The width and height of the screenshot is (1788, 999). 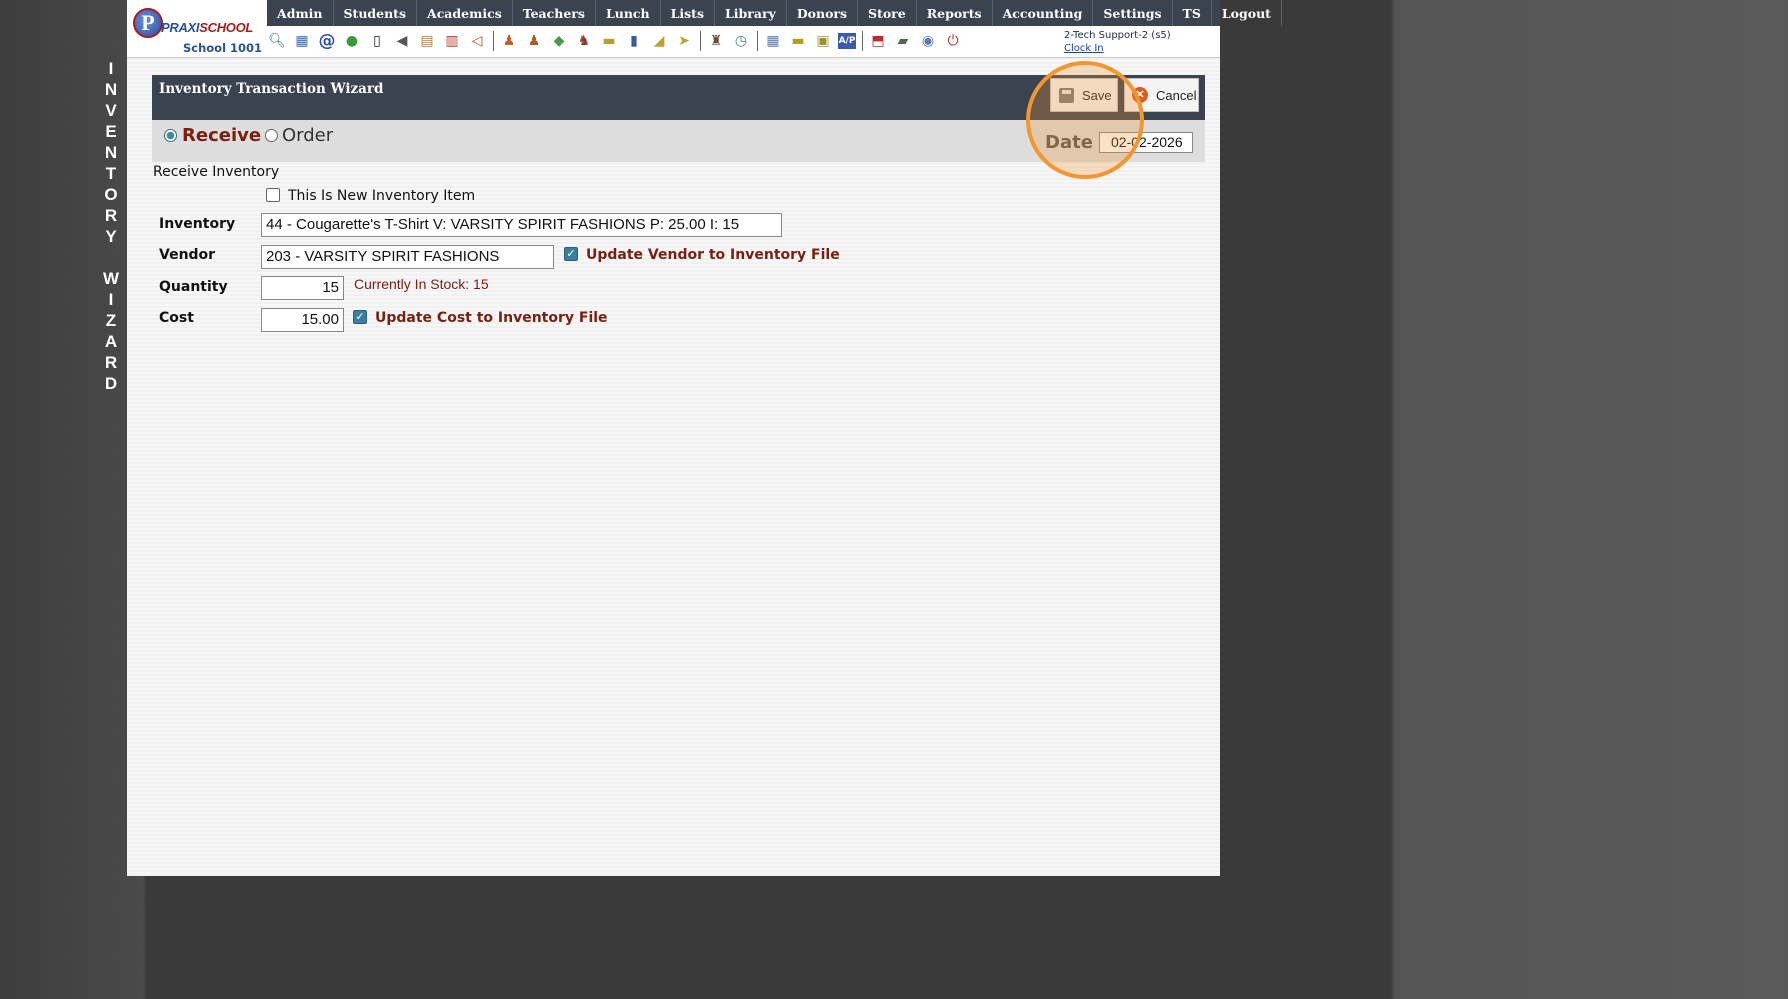 What do you see at coordinates (271, 135) in the screenshot?
I see `order-radio` at bounding box center [271, 135].